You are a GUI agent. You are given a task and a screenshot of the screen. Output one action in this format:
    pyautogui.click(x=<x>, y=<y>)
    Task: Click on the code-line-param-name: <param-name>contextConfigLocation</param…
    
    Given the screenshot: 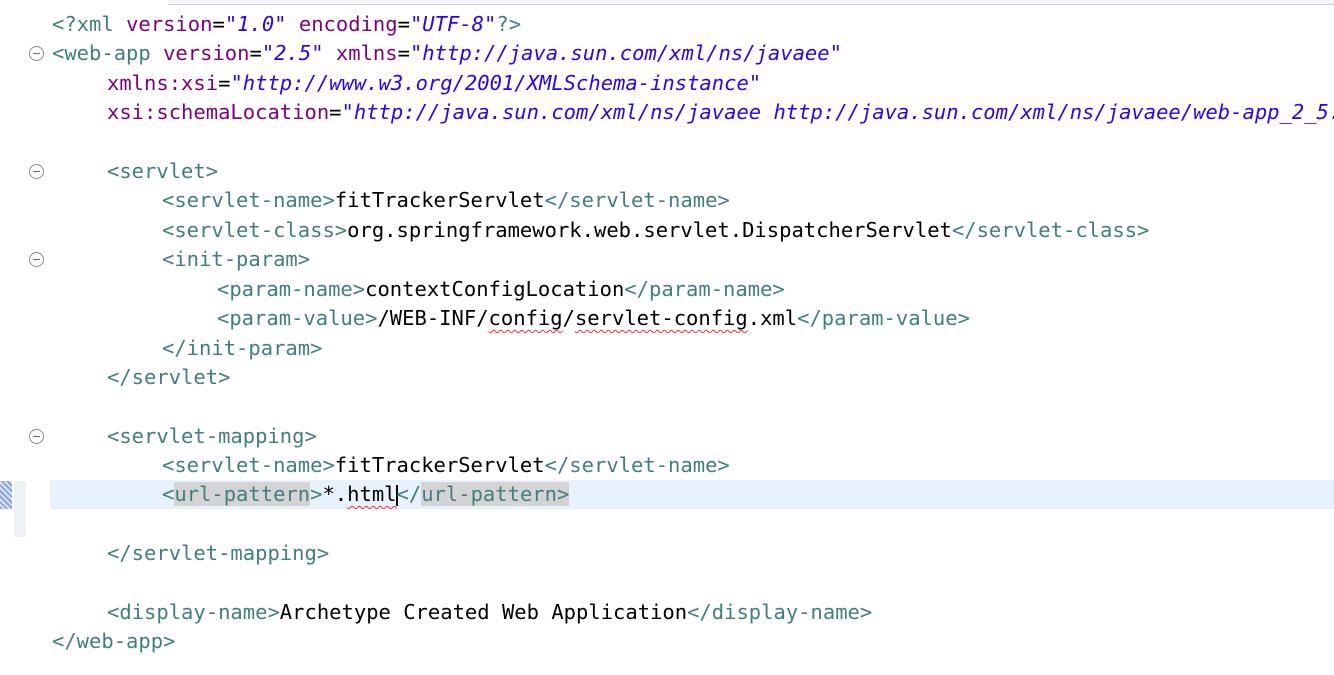 What is the action you would take?
    pyautogui.click(x=501, y=289)
    